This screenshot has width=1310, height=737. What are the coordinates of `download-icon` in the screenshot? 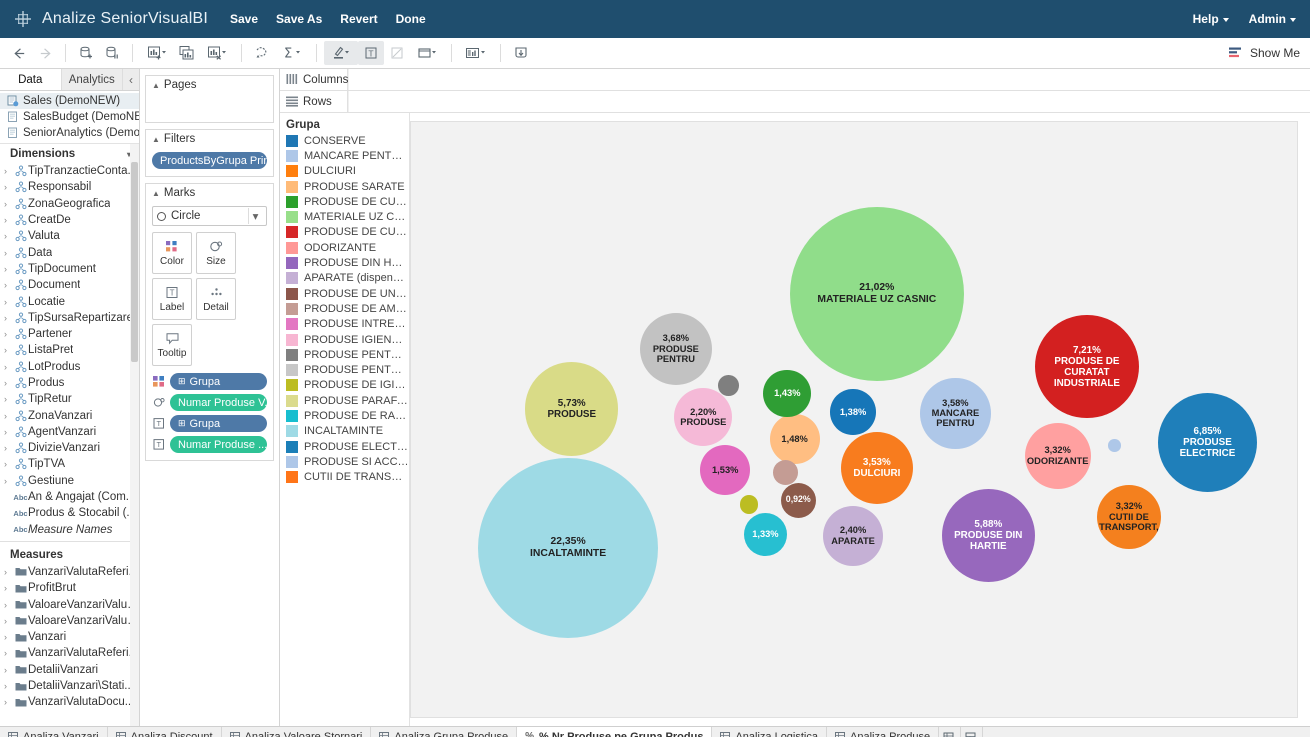 It's located at (521, 53).